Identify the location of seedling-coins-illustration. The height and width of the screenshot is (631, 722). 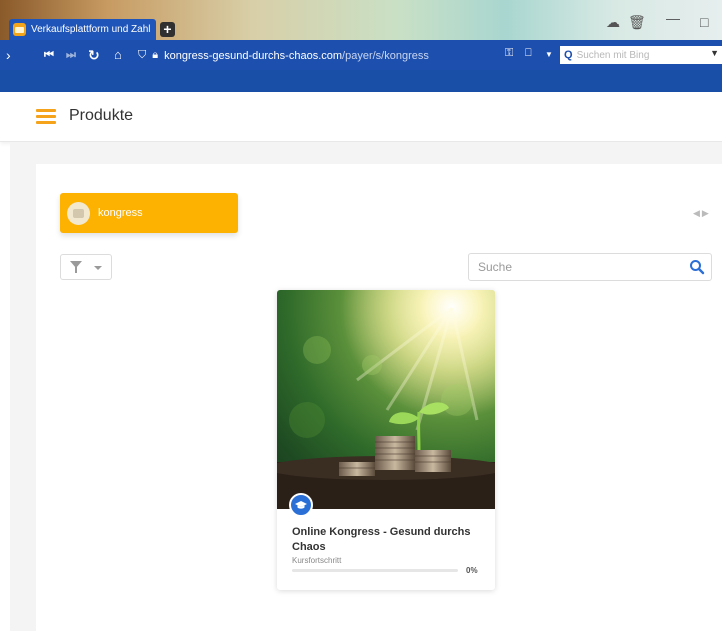
(386, 399).